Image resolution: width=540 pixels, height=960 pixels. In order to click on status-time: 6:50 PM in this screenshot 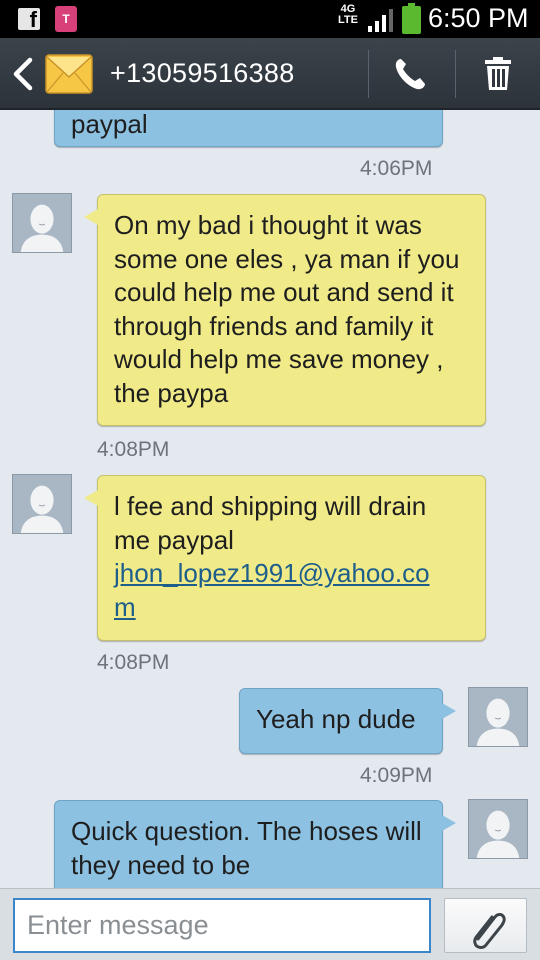, I will do `click(478, 18)`.